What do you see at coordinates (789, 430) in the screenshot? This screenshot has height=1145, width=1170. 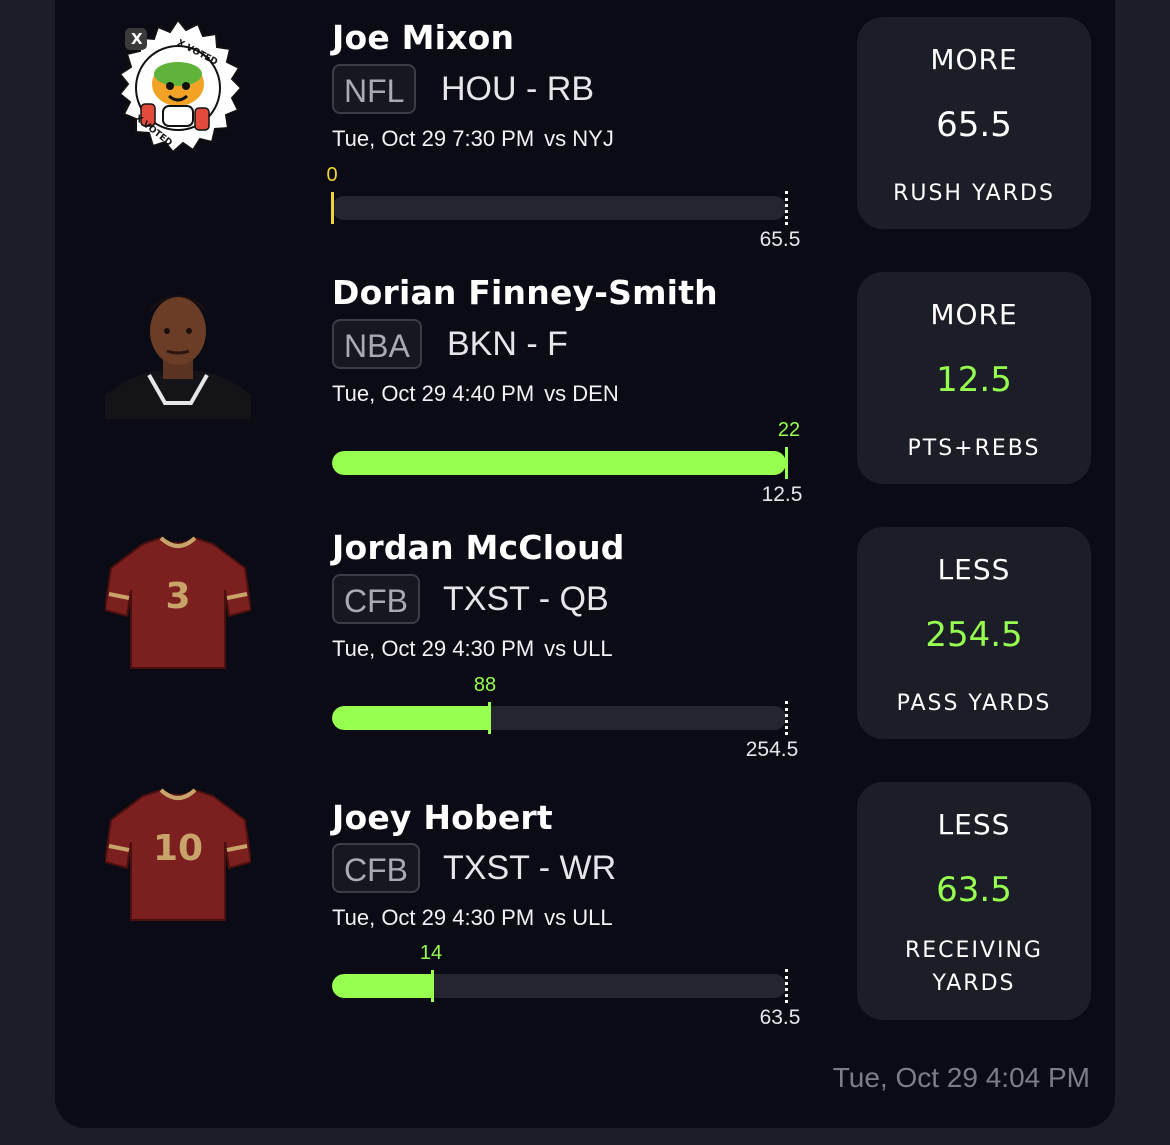 I see `current-value-label: 22` at bounding box center [789, 430].